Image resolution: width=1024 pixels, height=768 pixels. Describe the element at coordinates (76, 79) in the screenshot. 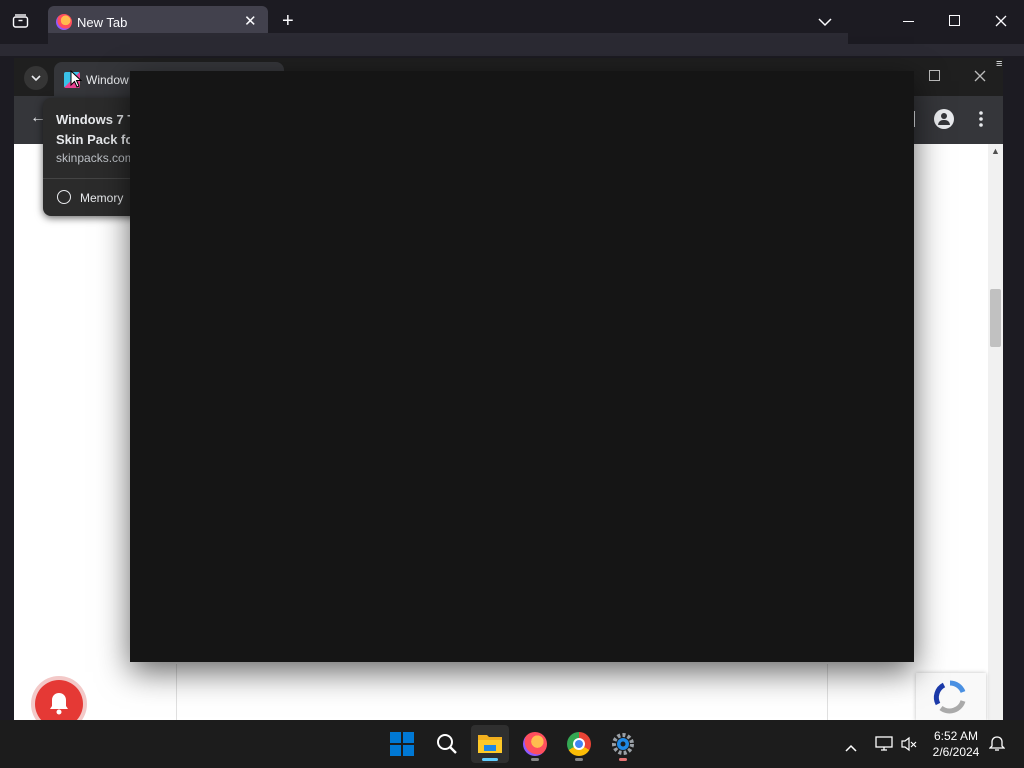

I see `mouse-cursor-icon` at that location.